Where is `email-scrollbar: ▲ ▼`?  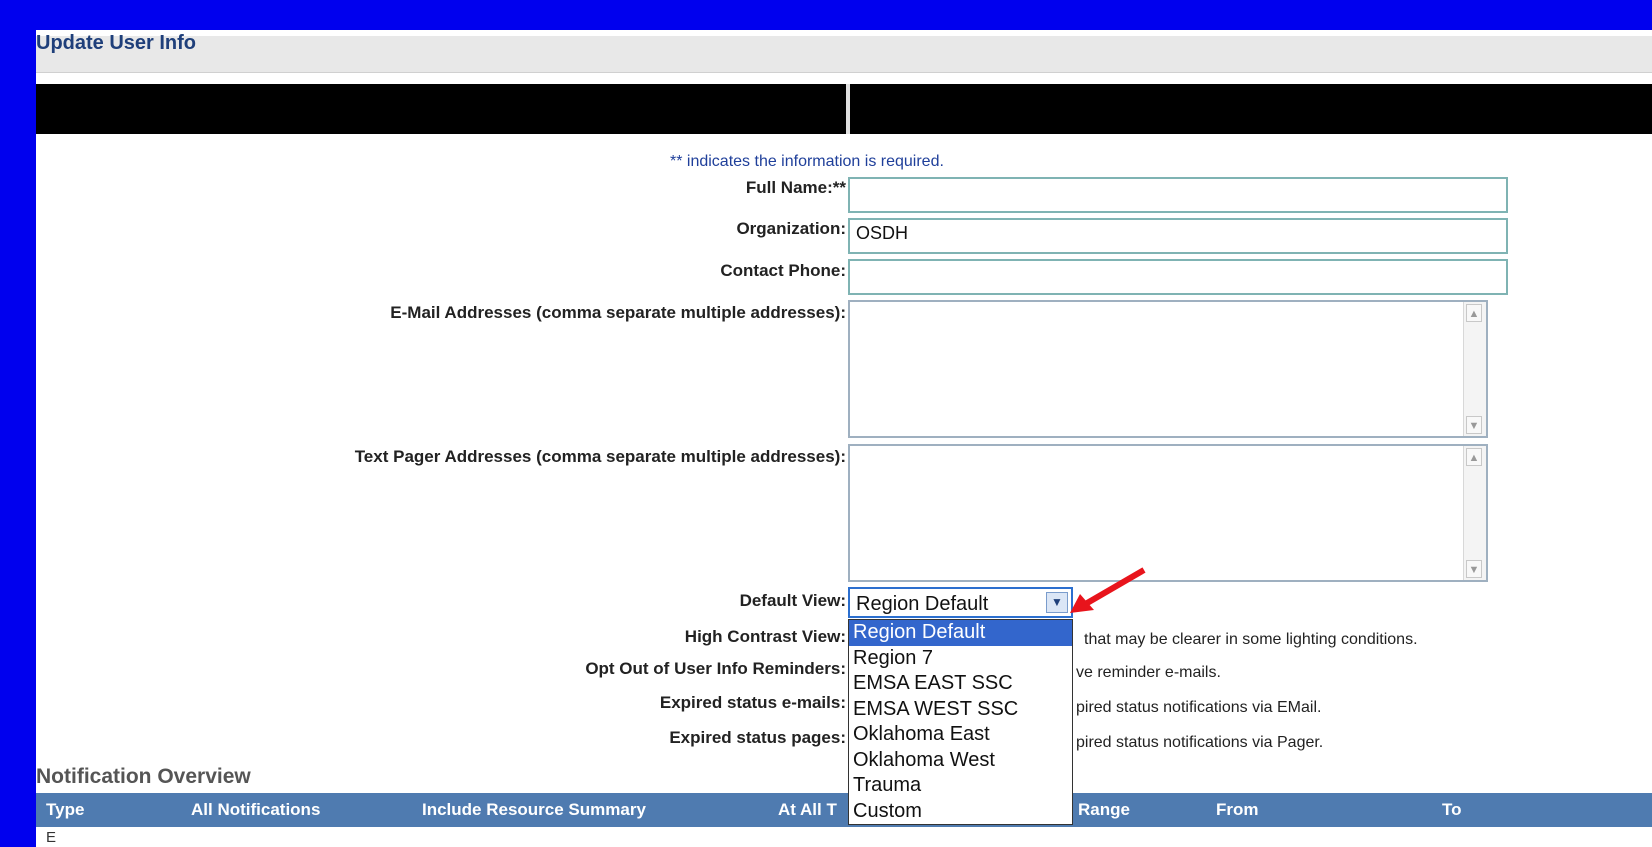
email-scrollbar: ▲ ▼ is located at coordinates (1474, 369).